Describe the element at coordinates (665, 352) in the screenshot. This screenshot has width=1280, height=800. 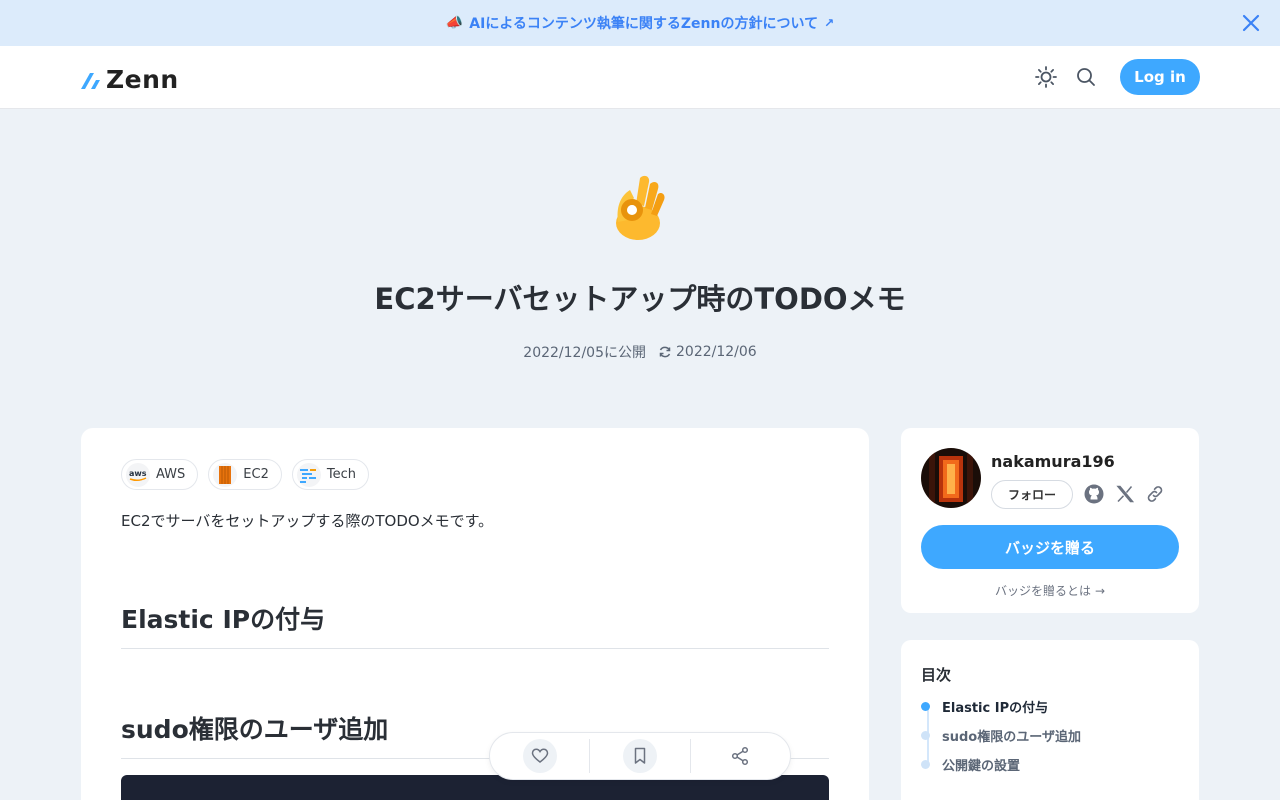
I see `refresh-icon` at that location.